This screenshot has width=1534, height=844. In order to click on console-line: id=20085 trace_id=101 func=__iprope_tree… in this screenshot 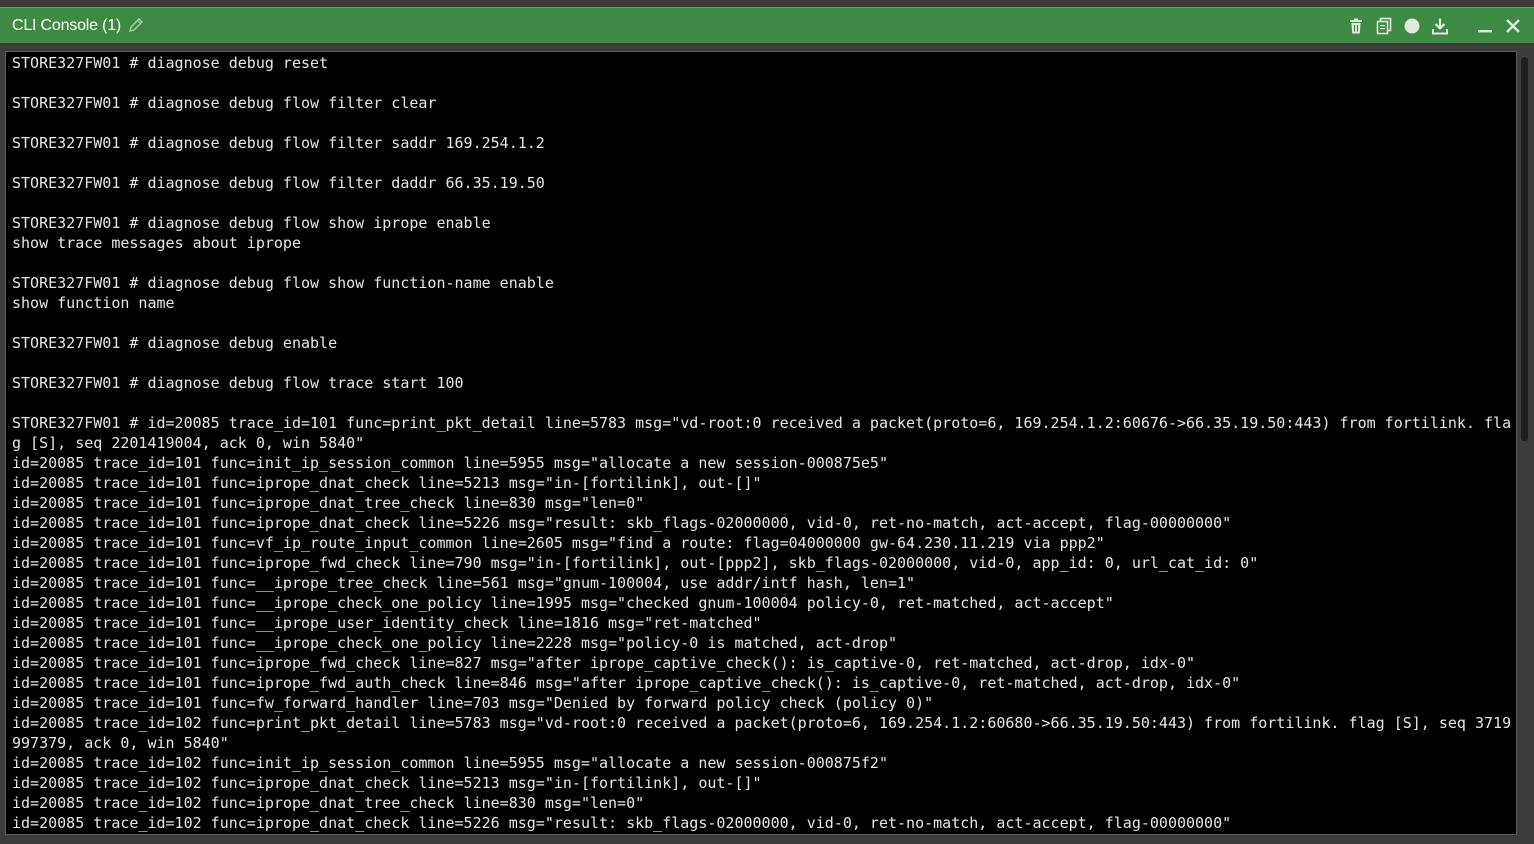, I will do `click(464, 583)`.